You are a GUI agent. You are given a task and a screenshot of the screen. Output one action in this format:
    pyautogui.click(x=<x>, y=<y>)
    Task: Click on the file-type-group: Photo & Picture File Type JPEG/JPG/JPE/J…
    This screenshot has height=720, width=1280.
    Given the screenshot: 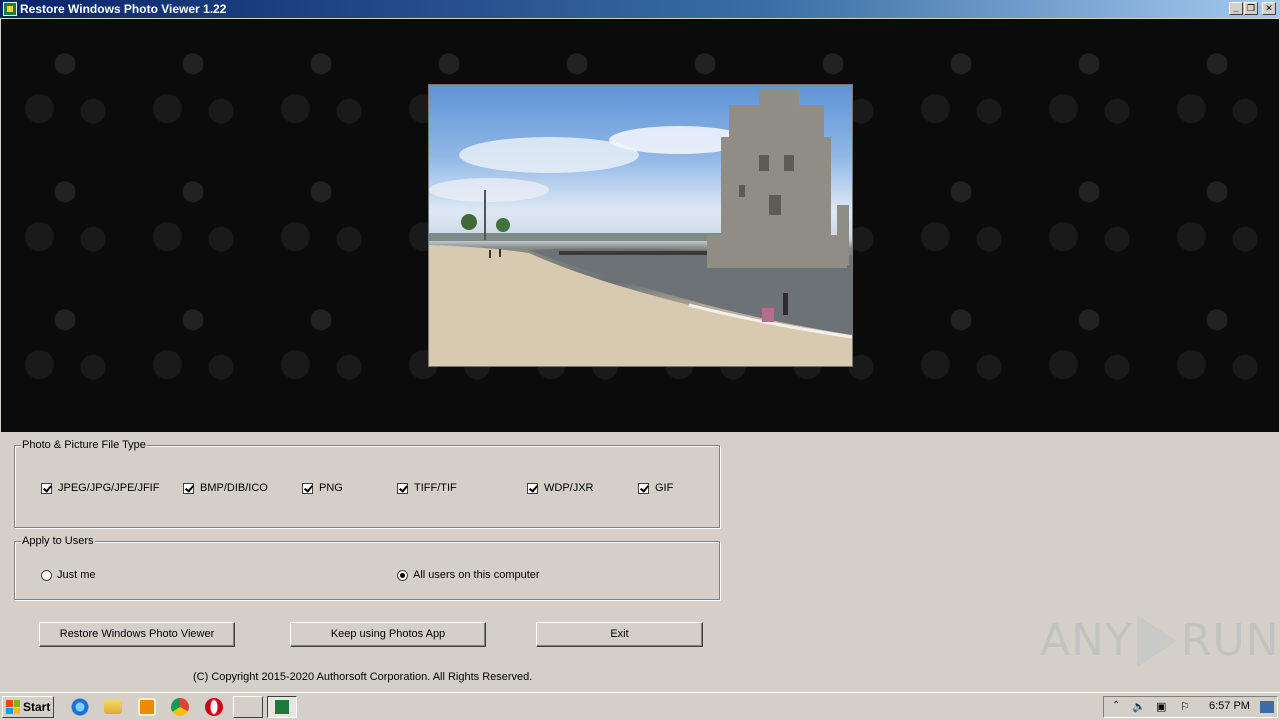 What is the action you would take?
    pyautogui.click(x=367, y=483)
    